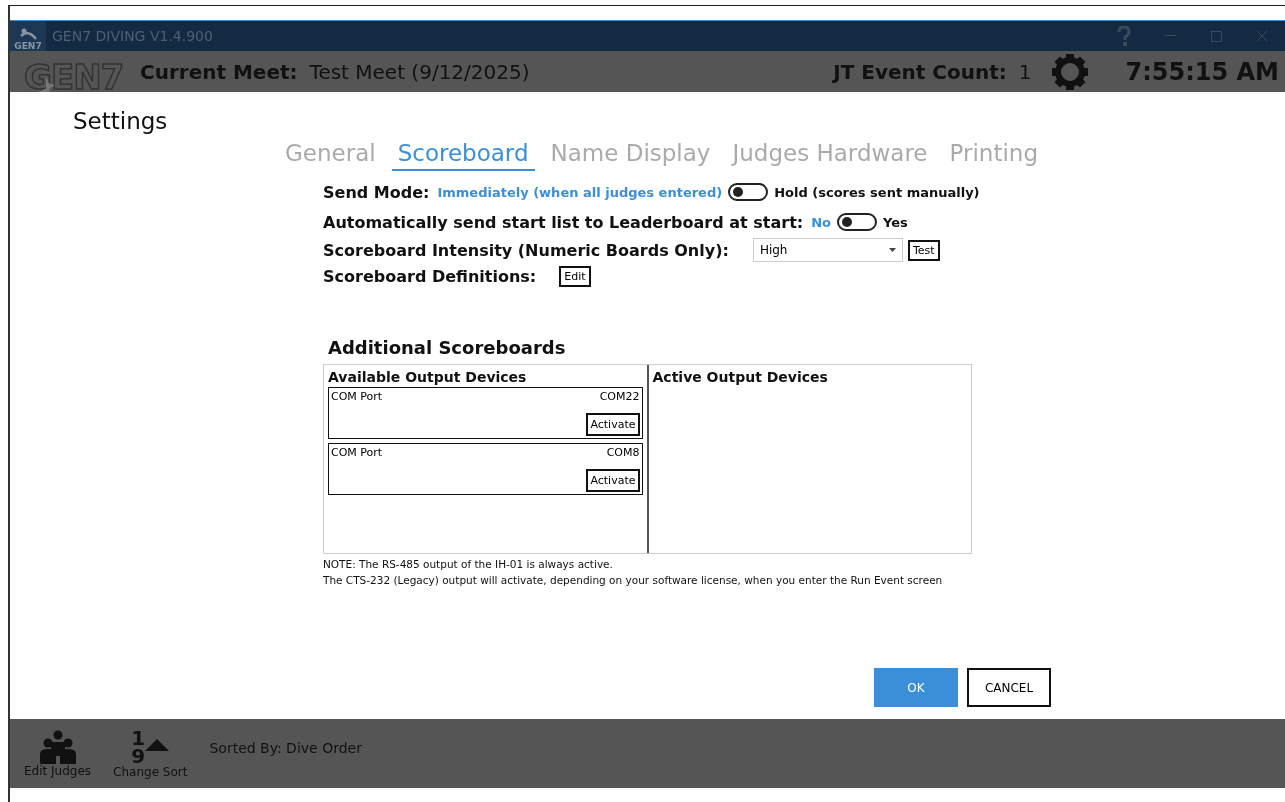 This screenshot has height=802, width=1285. I want to click on section-title: Additional Scoreboards, so click(447, 347).